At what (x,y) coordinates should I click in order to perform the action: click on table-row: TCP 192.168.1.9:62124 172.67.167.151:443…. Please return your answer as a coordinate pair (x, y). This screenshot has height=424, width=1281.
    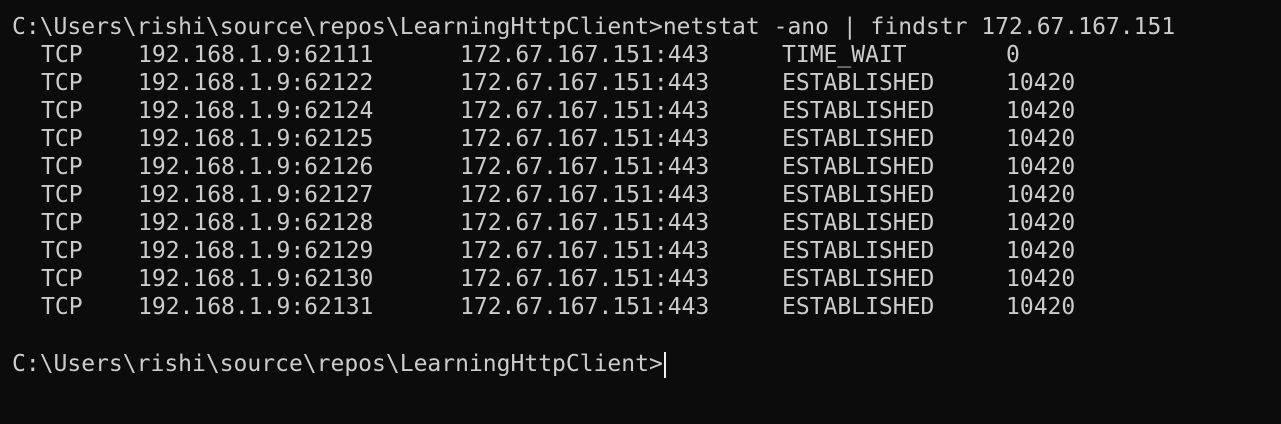
    Looking at the image, I should click on (640, 111).